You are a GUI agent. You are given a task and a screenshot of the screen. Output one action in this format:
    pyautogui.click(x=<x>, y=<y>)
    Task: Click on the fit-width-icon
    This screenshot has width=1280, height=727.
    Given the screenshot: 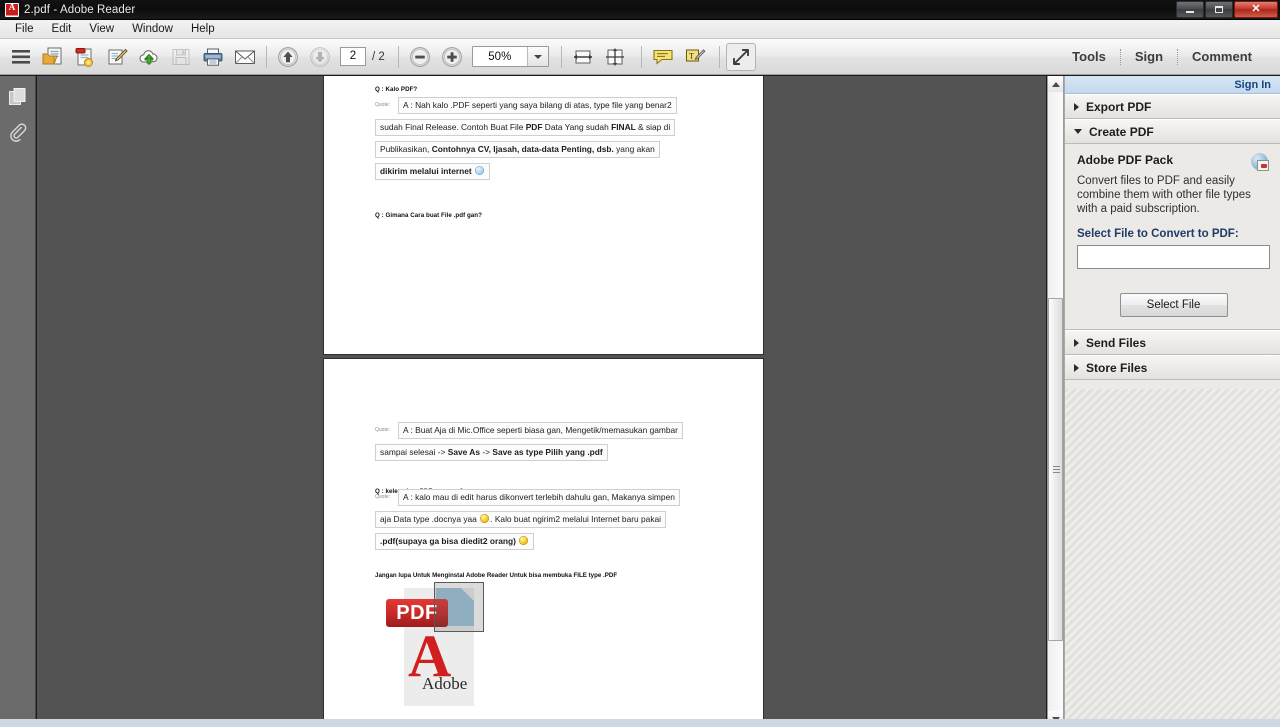 What is the action you would take?
    pyautogui.click(x=582, y=56)
    